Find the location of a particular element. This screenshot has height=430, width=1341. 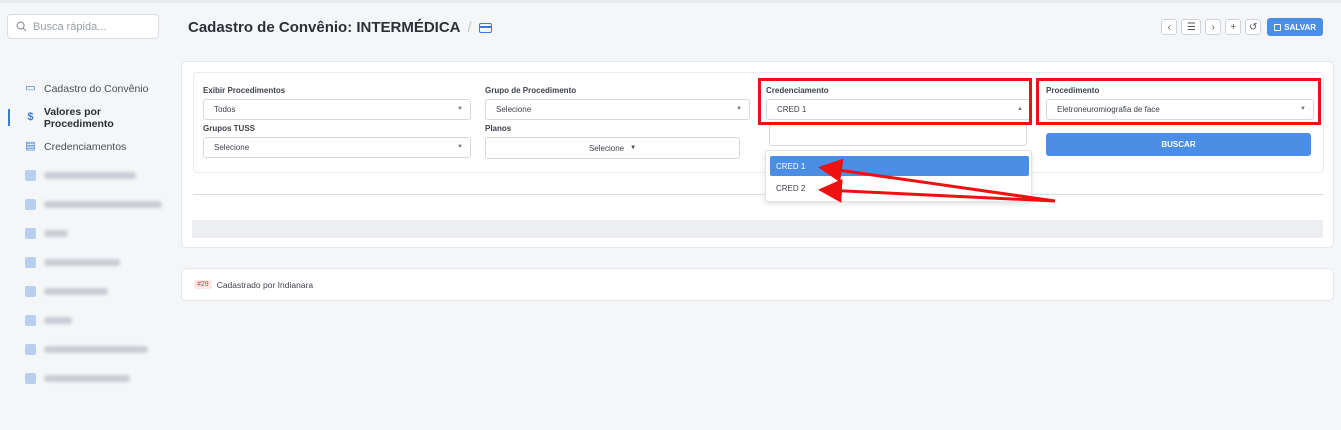

tuss-value: Selecione is located at coordinates (232, 147).